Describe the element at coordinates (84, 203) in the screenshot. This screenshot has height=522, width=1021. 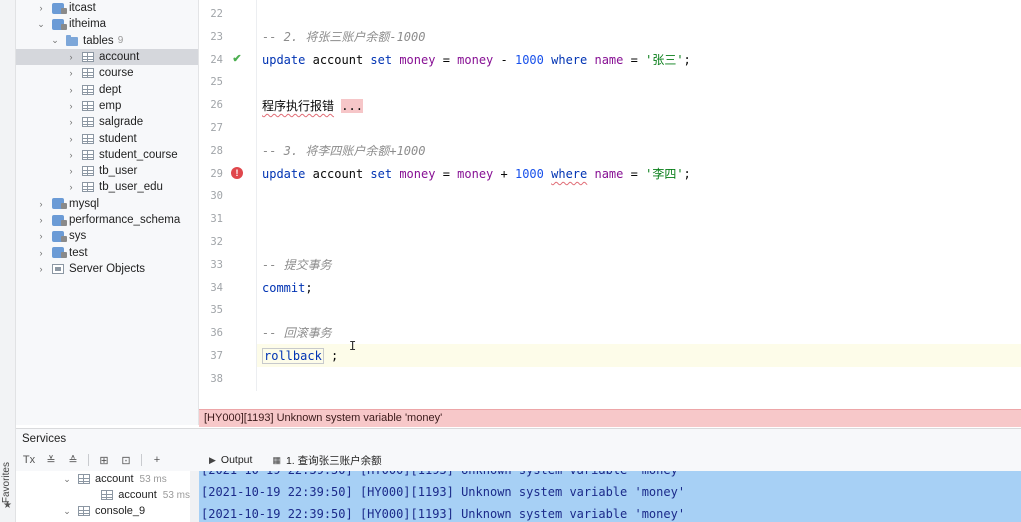
I see `tree-item-label: mysql` at that location.